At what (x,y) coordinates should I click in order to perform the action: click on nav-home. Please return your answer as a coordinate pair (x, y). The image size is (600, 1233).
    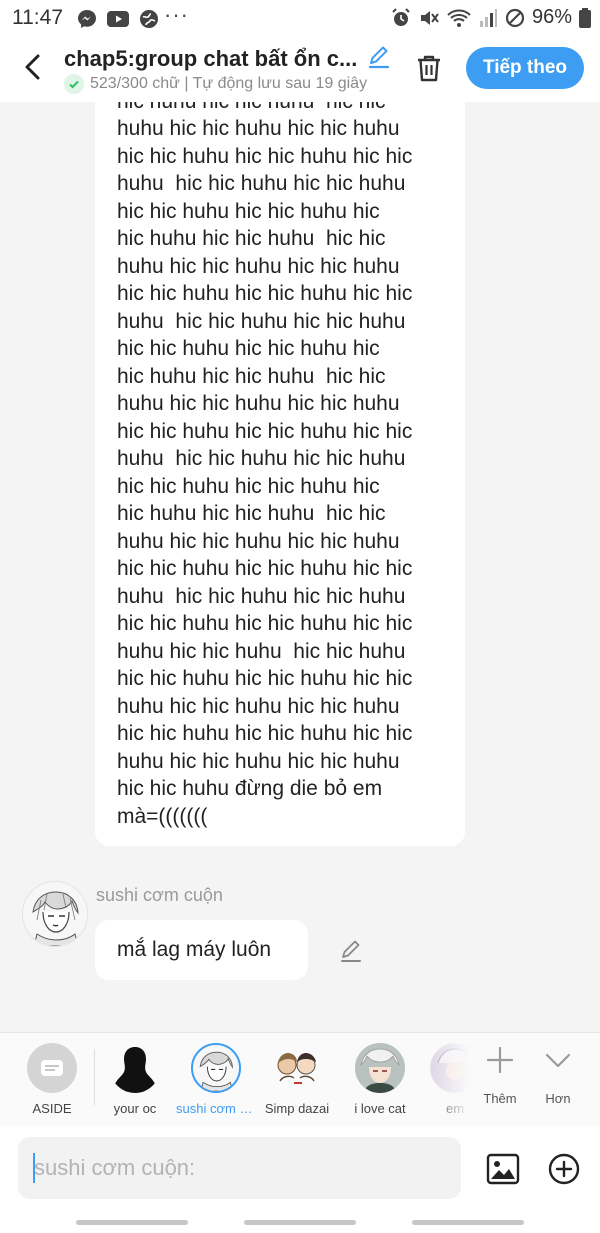
    Looking at the image, I should click on (300, 1222).